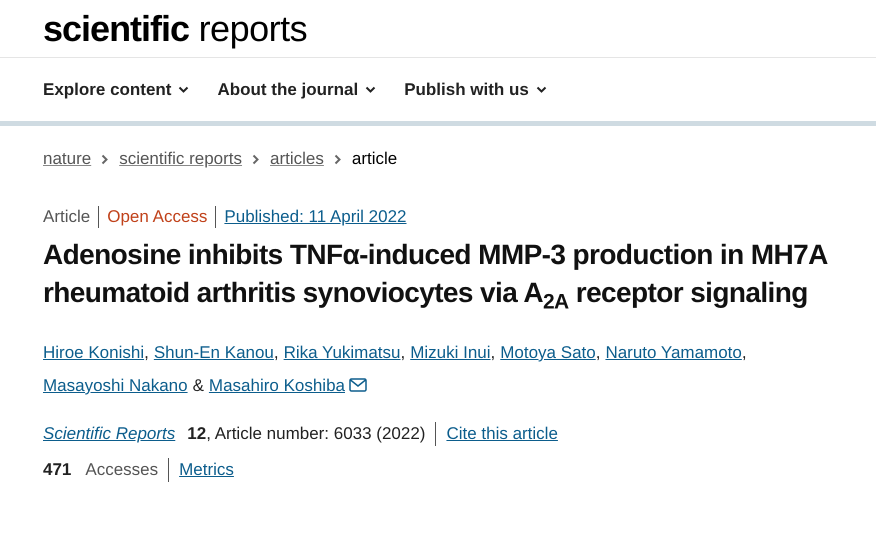 This screenshot has height=541, width=876. Describe the element at coordinates (297, 159) in the screenshot. I see `breadcrumb-link: articles` at that location.